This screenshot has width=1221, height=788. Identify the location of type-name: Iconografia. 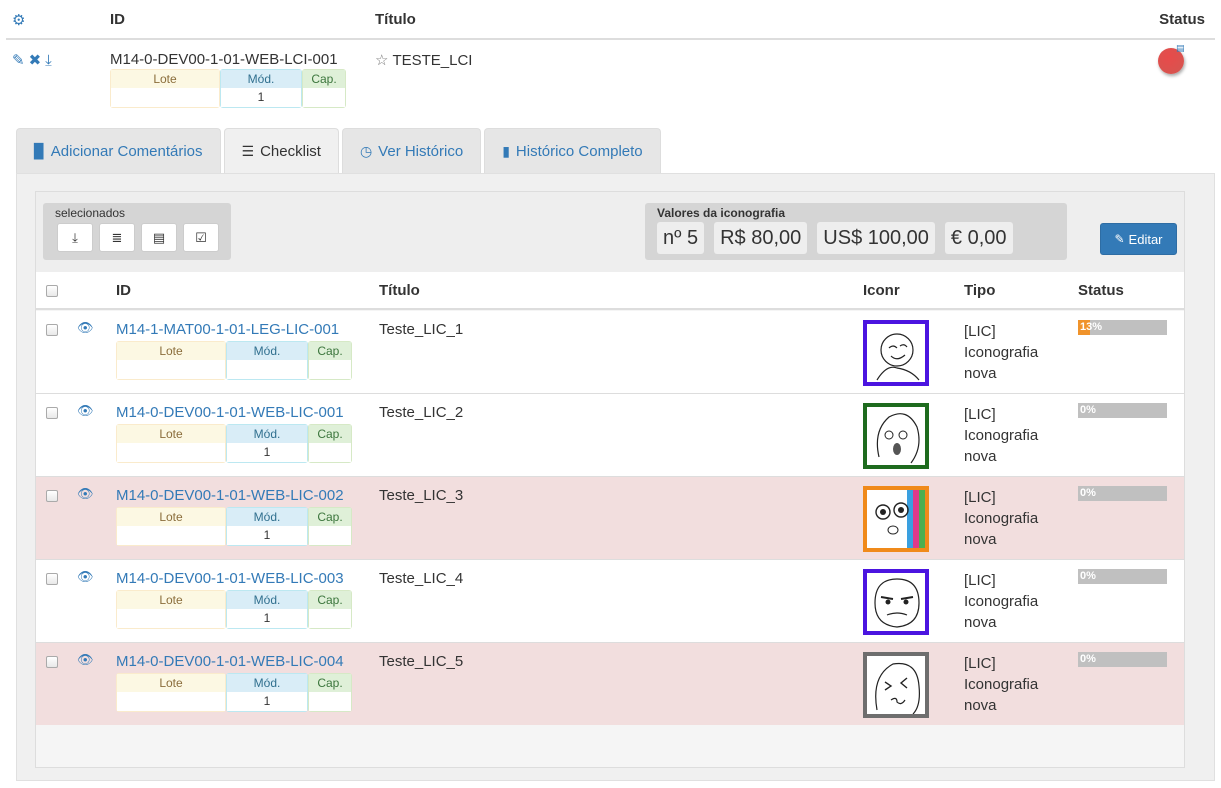
(1001, 435).